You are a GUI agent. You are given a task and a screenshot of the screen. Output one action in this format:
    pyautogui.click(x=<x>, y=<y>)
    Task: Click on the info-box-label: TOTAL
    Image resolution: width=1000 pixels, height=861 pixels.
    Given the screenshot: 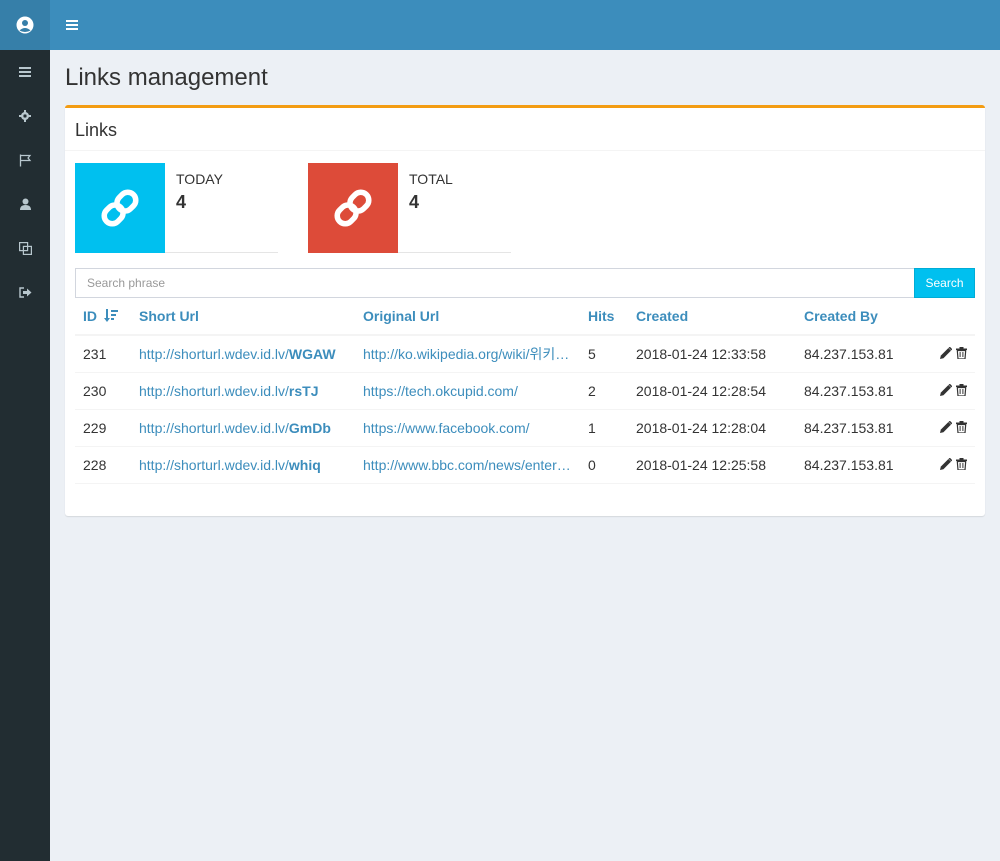 What is the action you would take?
    pyautogui.click(x=431, y=179)
    